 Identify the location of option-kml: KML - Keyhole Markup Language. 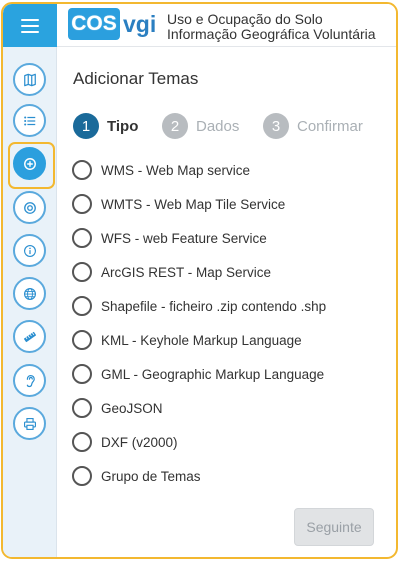
(187, 340).